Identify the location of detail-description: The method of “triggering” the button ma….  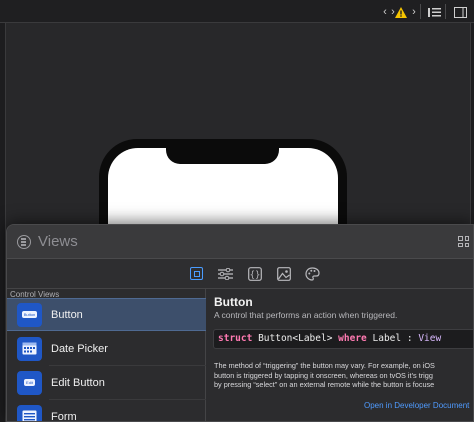
(324, 375).